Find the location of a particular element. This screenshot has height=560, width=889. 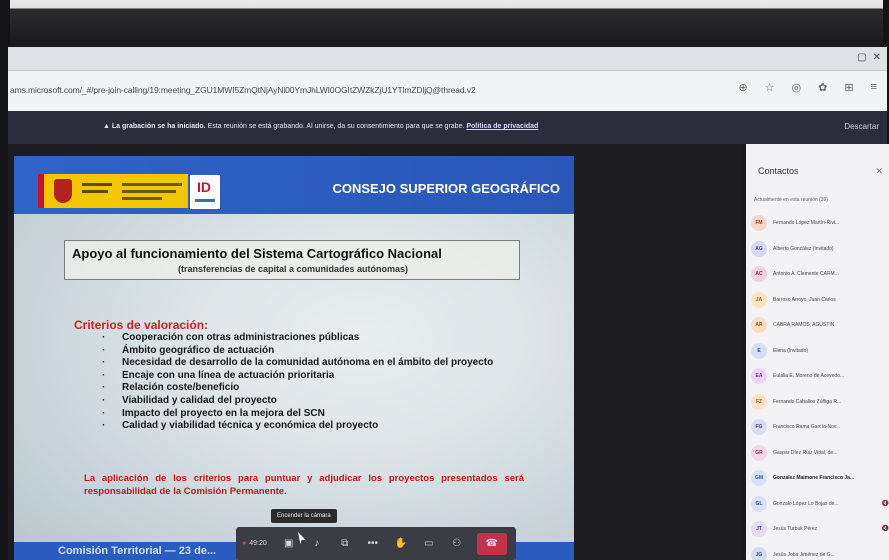

avatar: FG is located at coordinates (759, 427).